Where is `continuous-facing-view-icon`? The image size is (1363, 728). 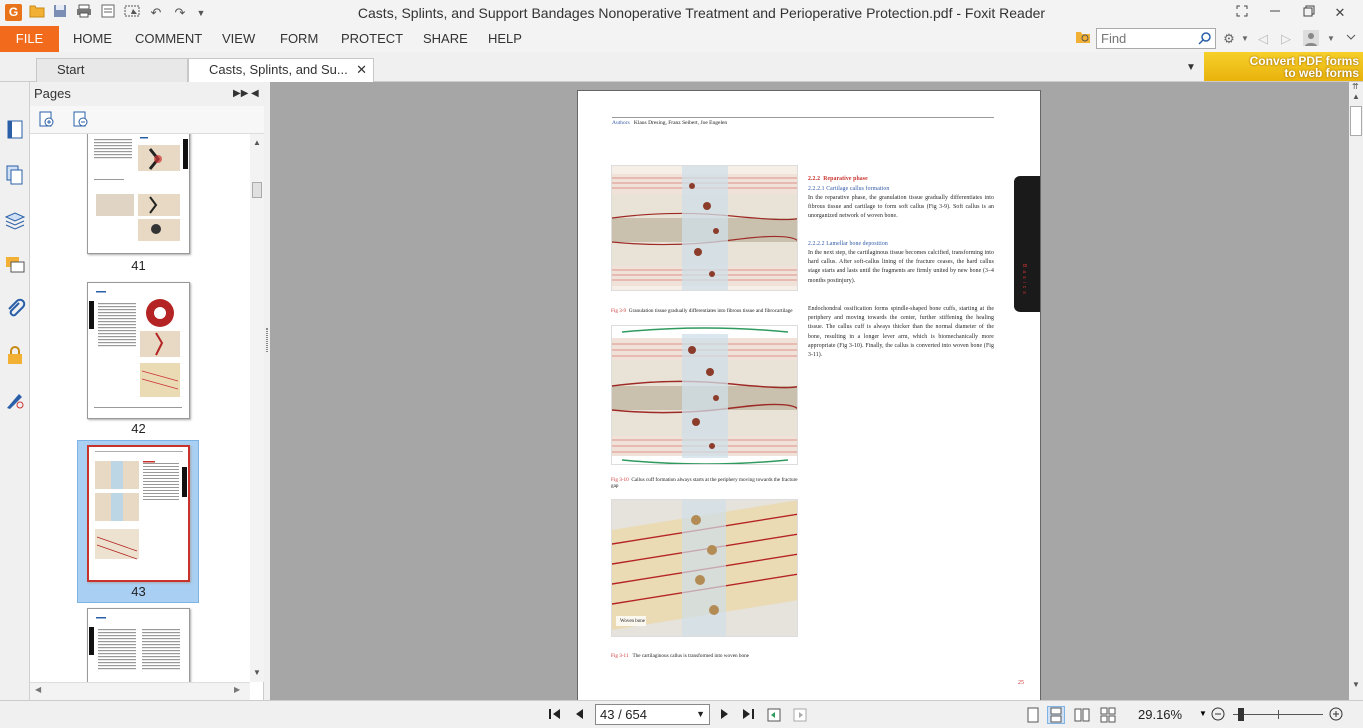 continuous-facing-view-icon is located at coordinates (1108, 715).